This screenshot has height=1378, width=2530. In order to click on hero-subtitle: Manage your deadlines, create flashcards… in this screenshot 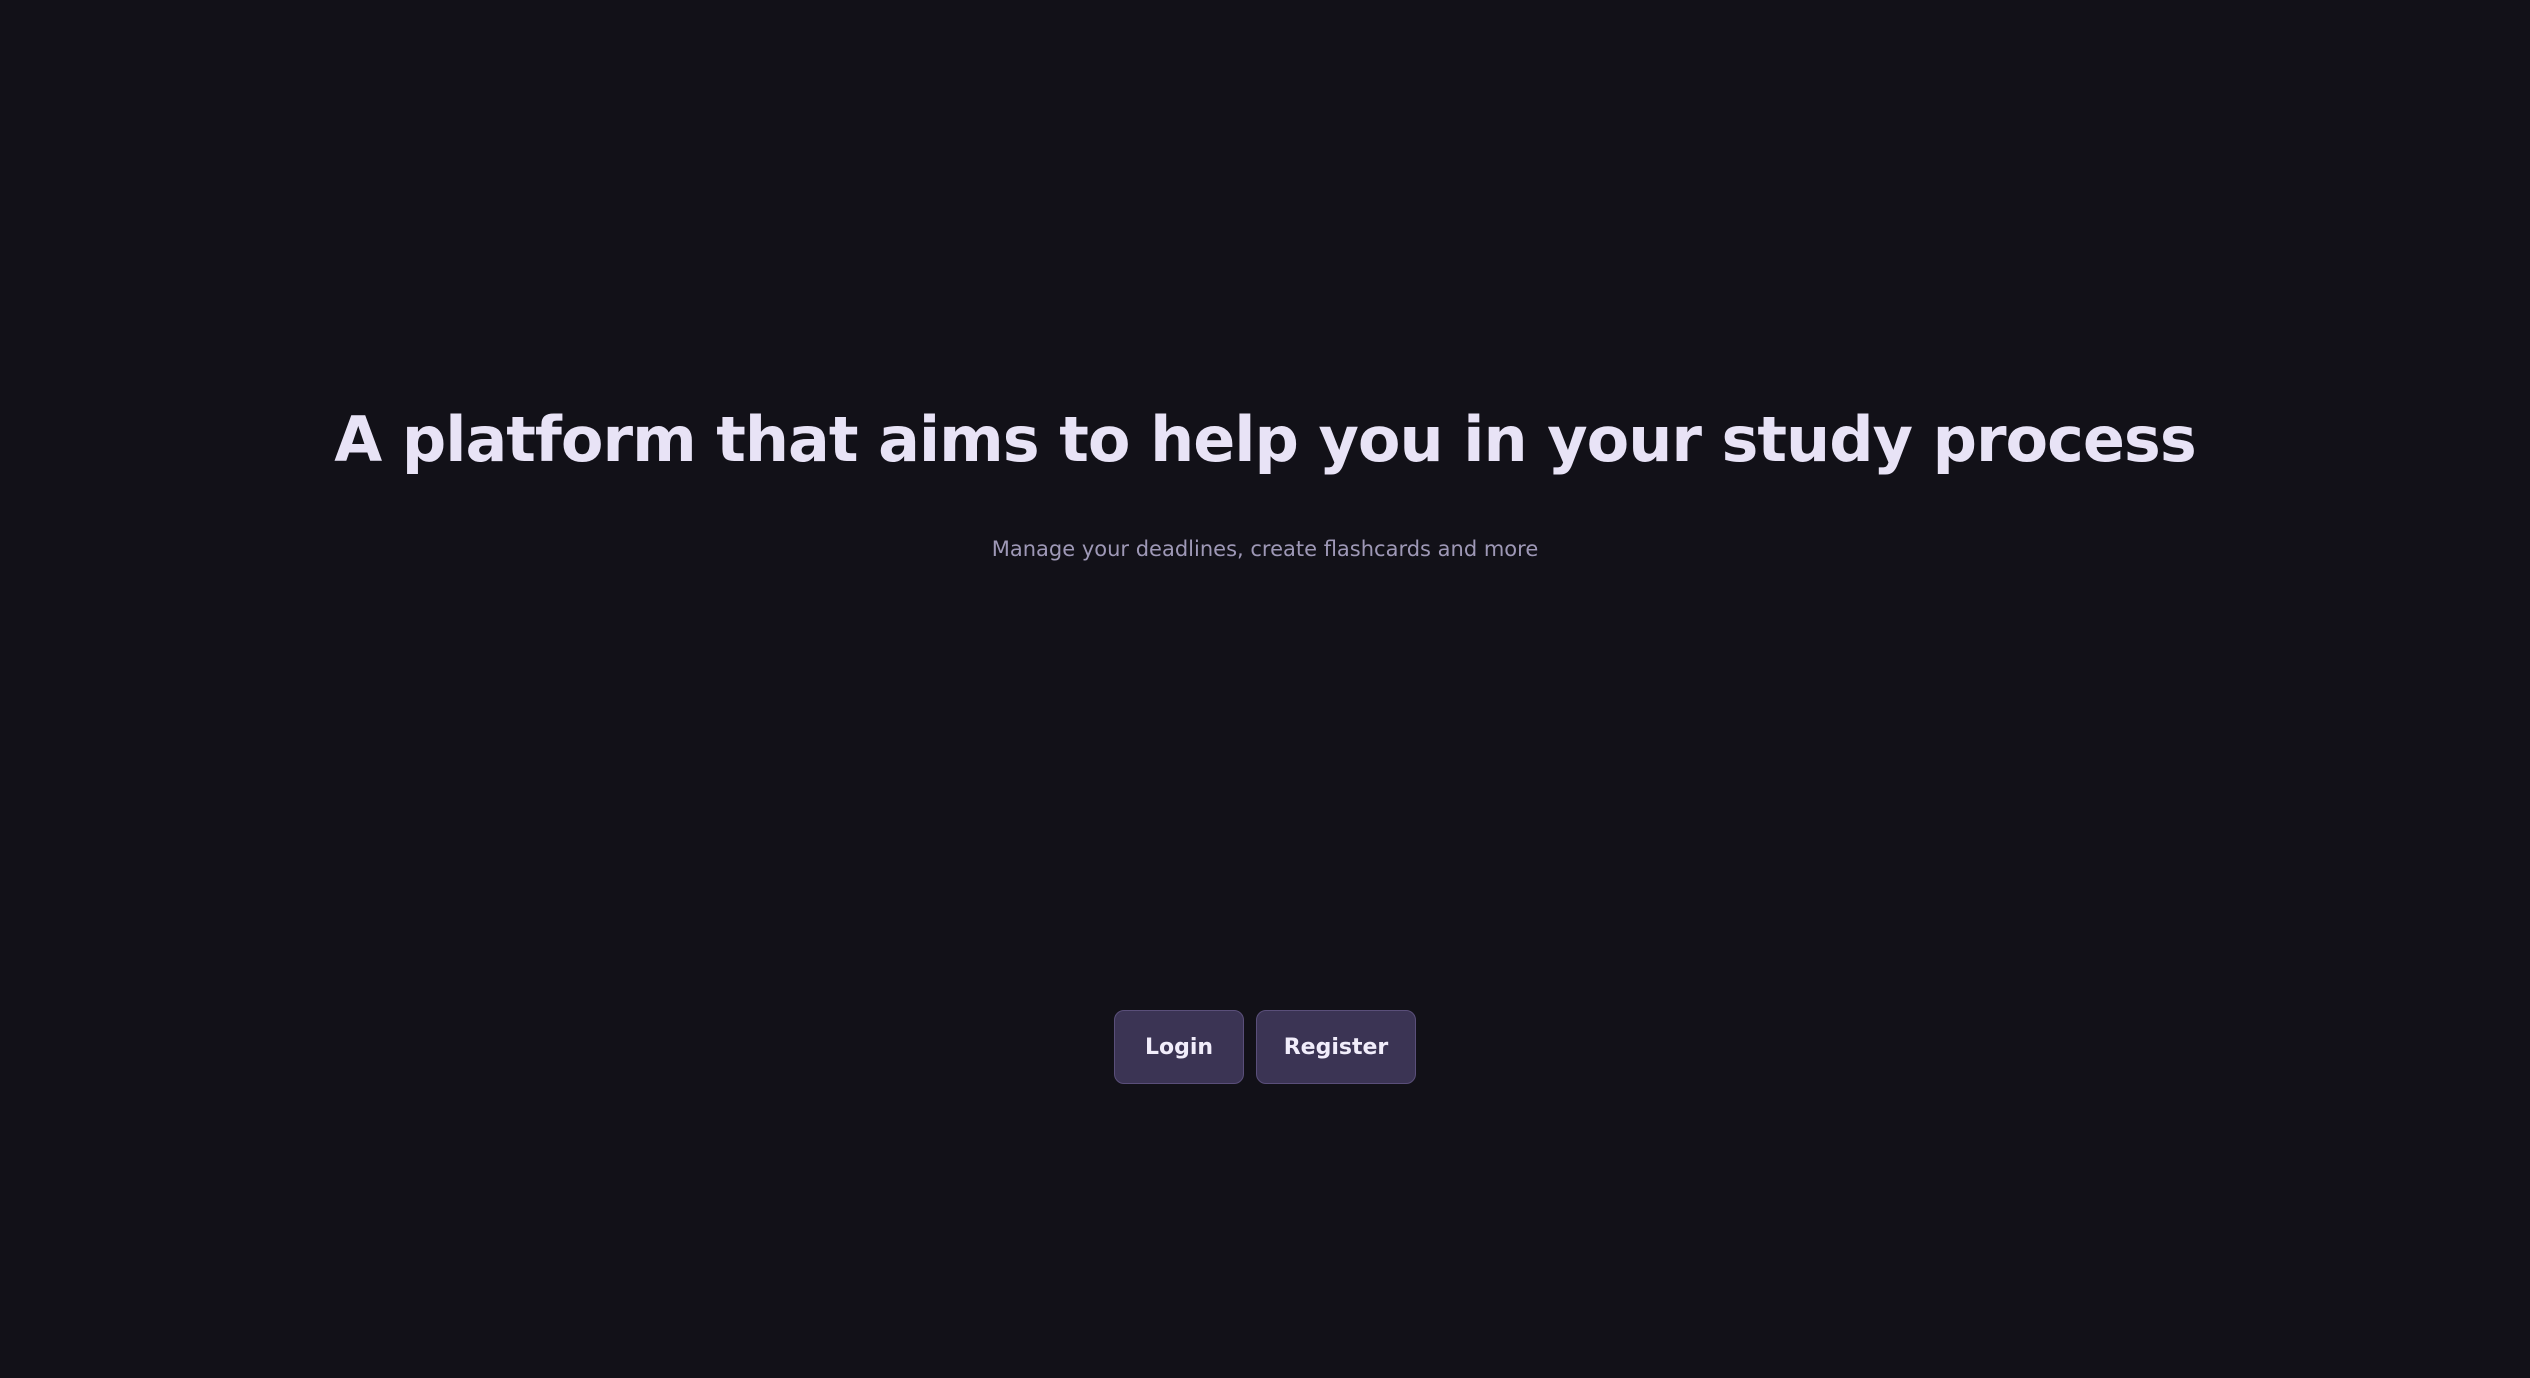, I will do `click(1265, 549)`.